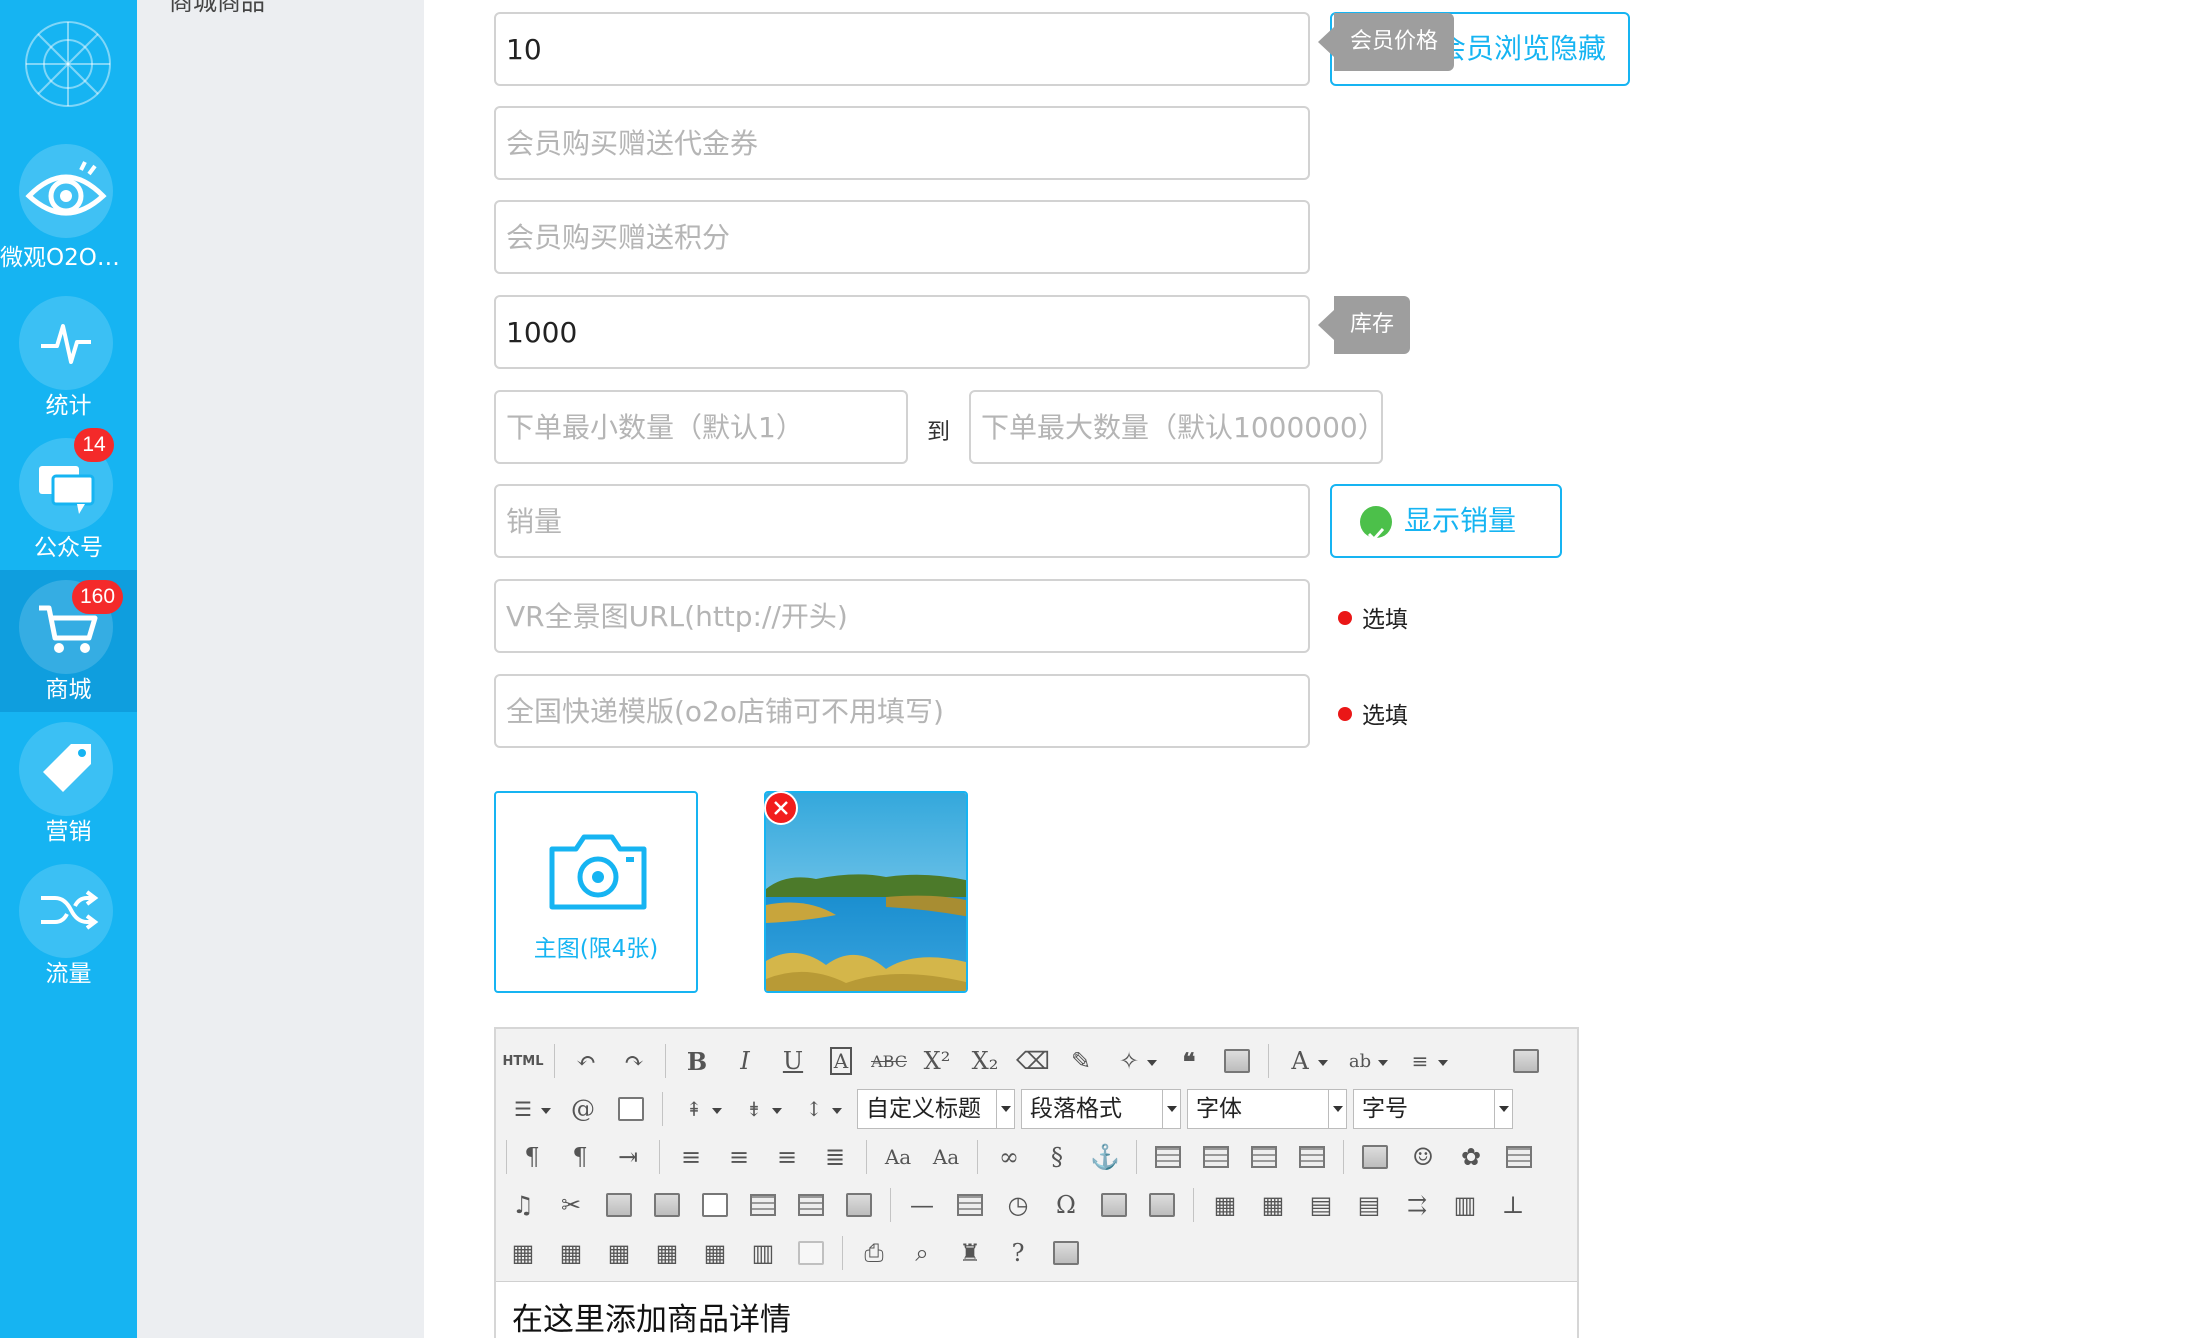 The width and height of the screenshot is (2200, 1338). Describe the element at coordinates (571, 1205) in the screenshot. I see `attachment-icon: ✂` at that location.